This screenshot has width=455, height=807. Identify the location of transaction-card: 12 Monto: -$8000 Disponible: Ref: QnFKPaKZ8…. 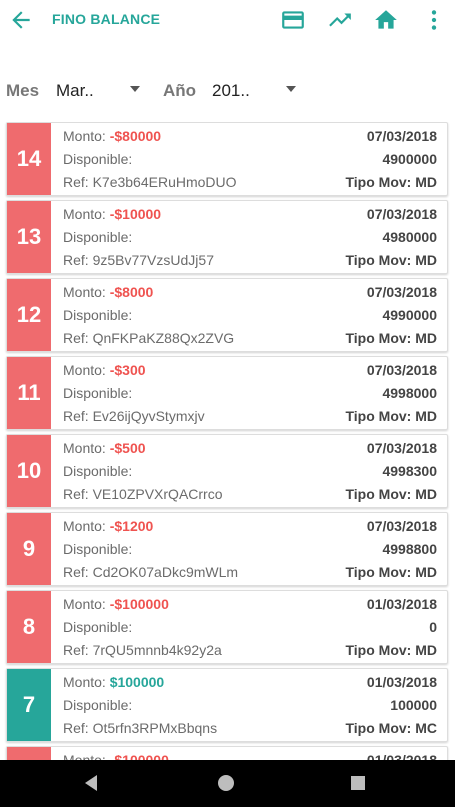
(227, 315).